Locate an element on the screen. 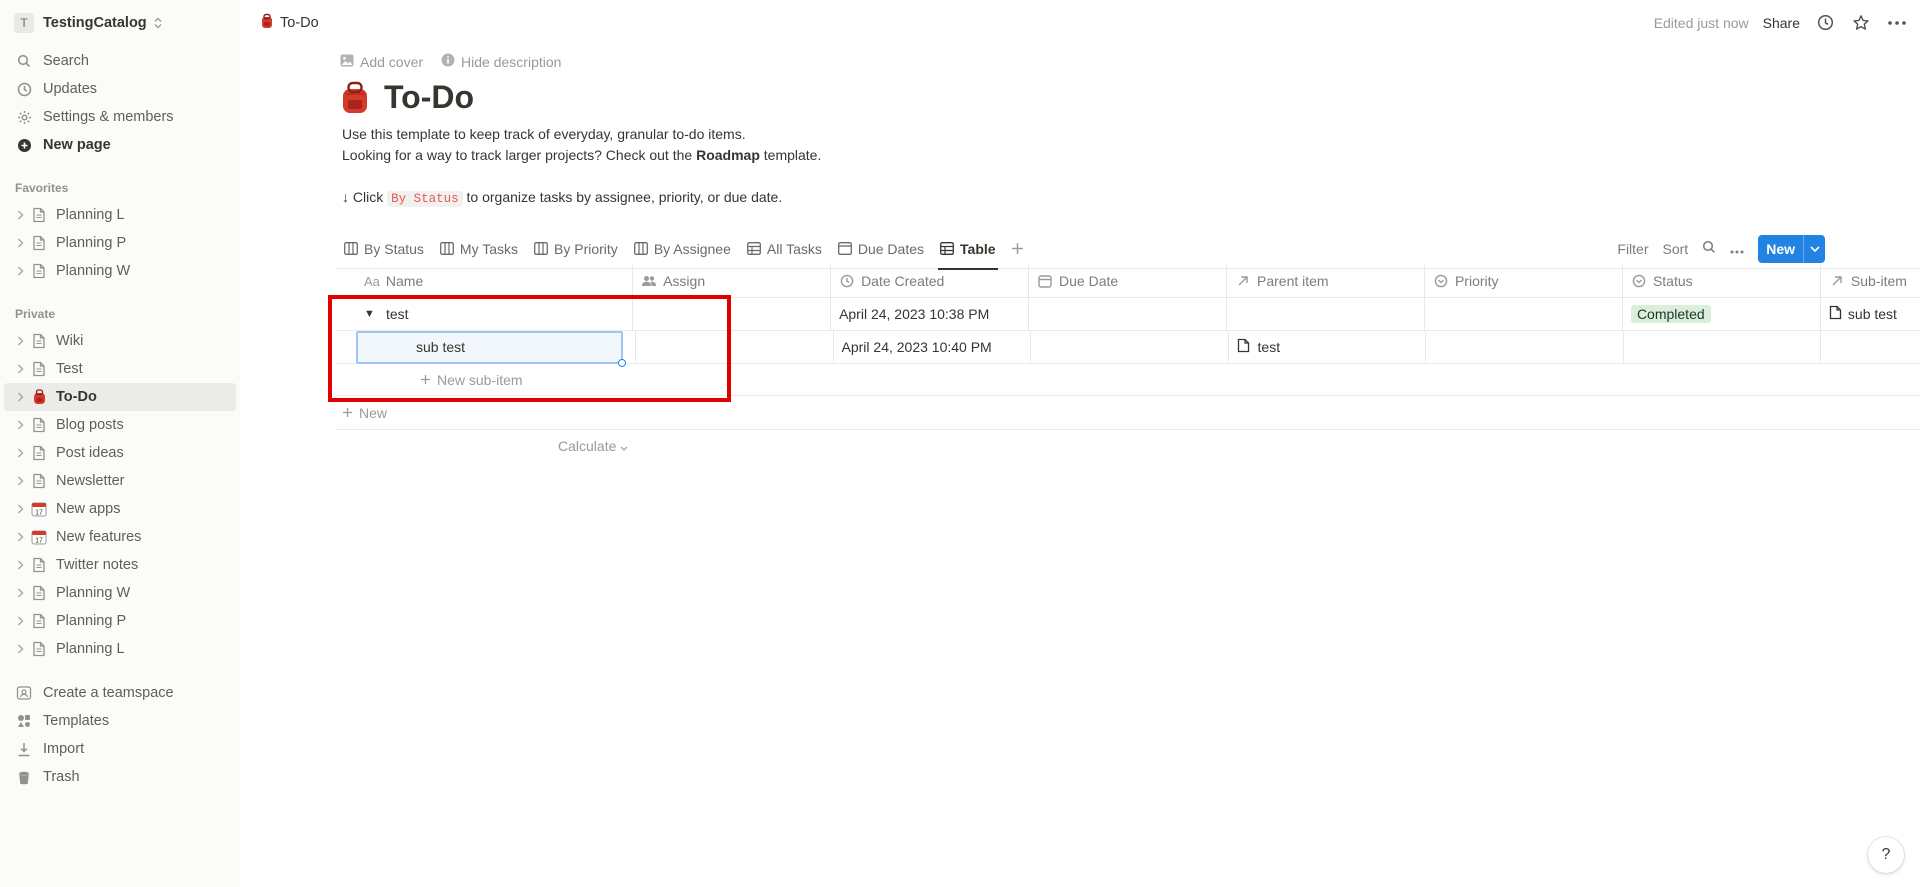 The width and height of the screenshot is (1920, 887). tab-by-priority: By Priority is located at coordinates (576, 249).